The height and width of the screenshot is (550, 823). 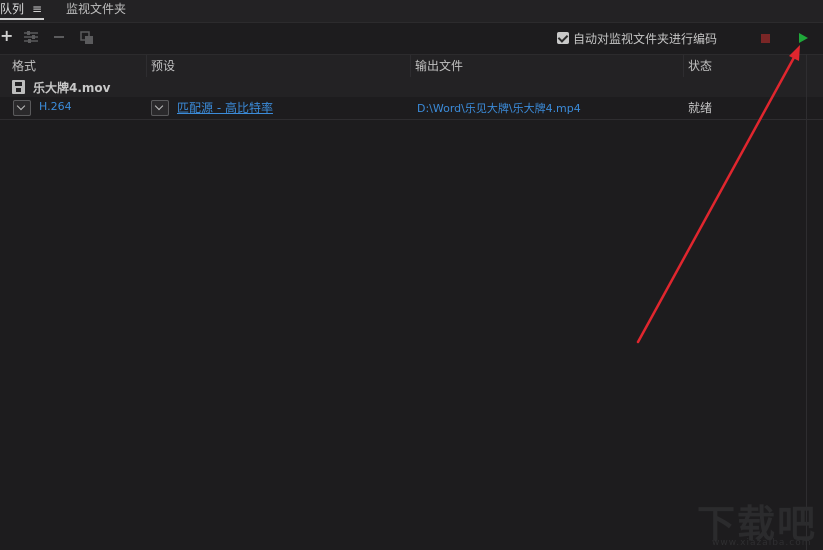 I want to click on annotation-arrow-icon, so click(x=718, y=194).